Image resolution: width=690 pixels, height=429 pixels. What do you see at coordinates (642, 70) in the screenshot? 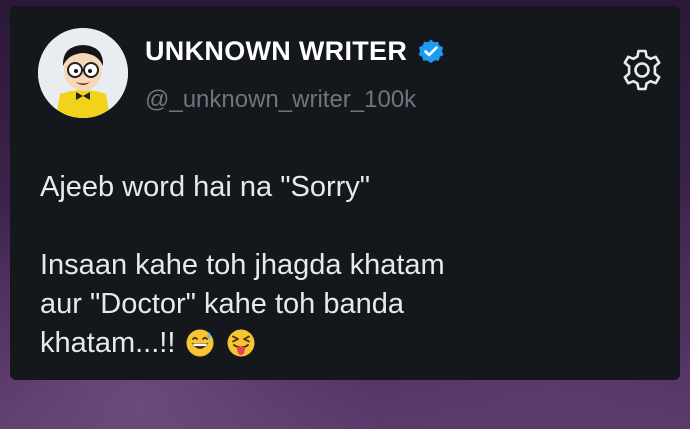
I see `gear-icon` at bounding box center [642, 70].